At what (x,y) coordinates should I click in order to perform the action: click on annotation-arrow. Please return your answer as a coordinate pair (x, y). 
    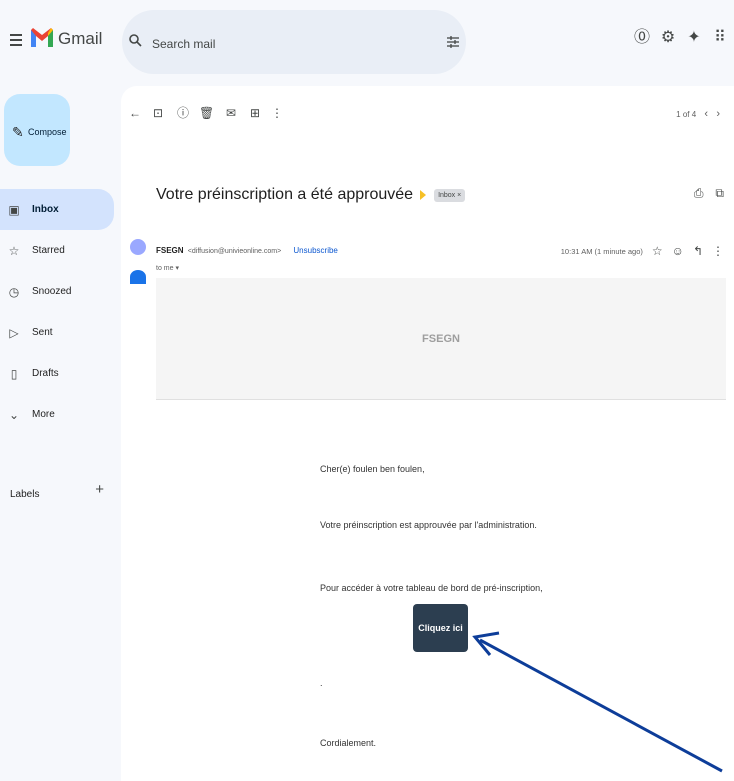
    Looking at the image, I should click on (597, 702).